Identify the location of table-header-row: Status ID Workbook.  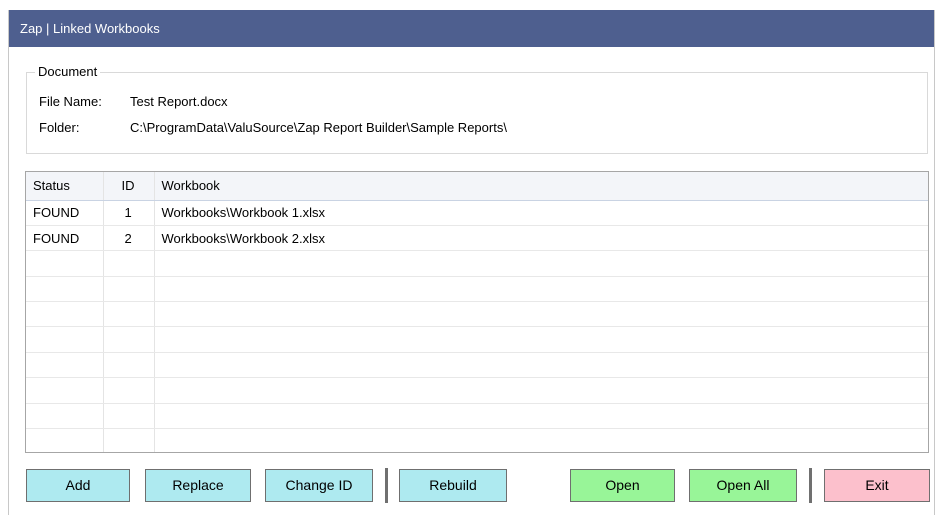
(477, 186).